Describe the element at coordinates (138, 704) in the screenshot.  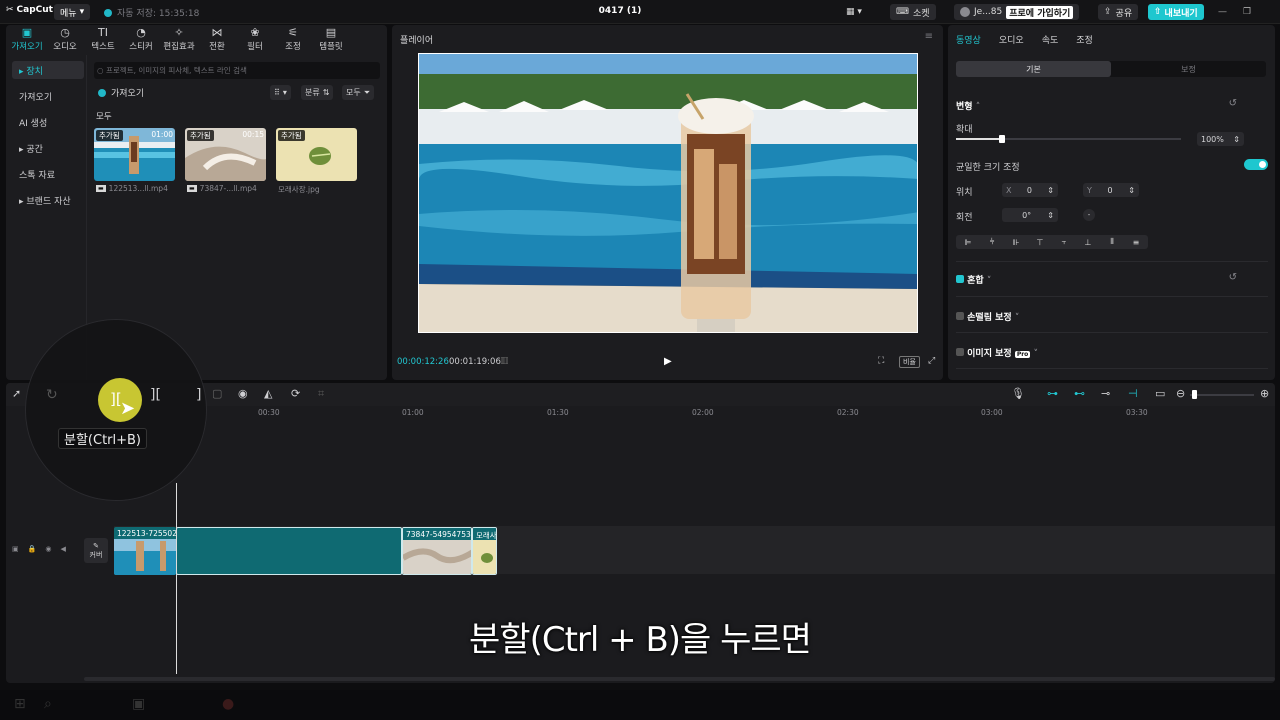
I see `taskbar-app-icon: ▣` at that location.